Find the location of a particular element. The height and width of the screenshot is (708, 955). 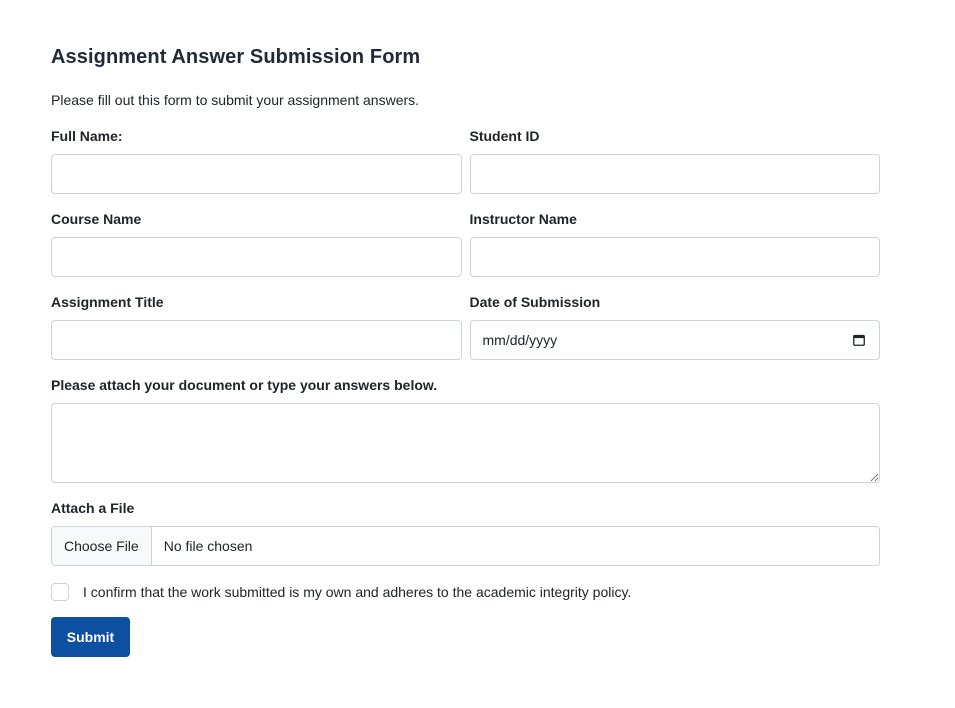

instructor-name-group: Instructor Name is located at coordinates (674, 243).